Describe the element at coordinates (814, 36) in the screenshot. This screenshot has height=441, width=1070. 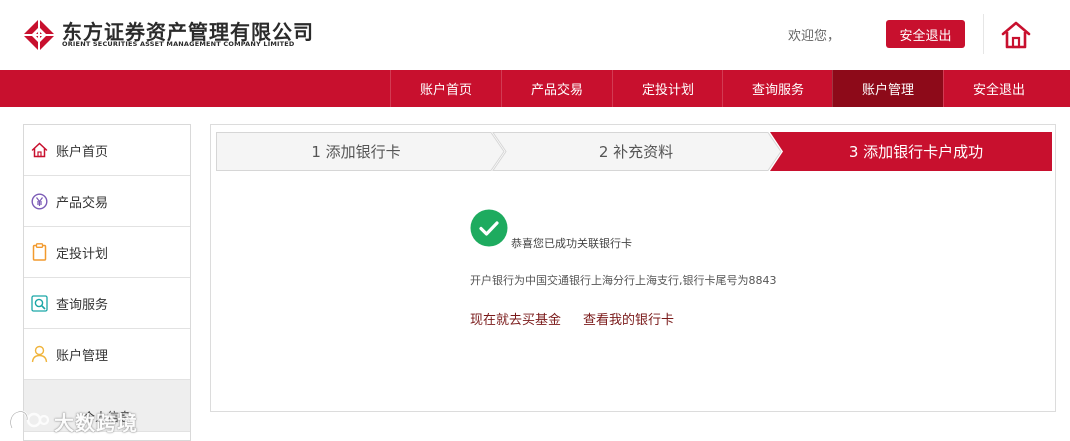
I see `welcome-text: 欢迎您，` at that location.